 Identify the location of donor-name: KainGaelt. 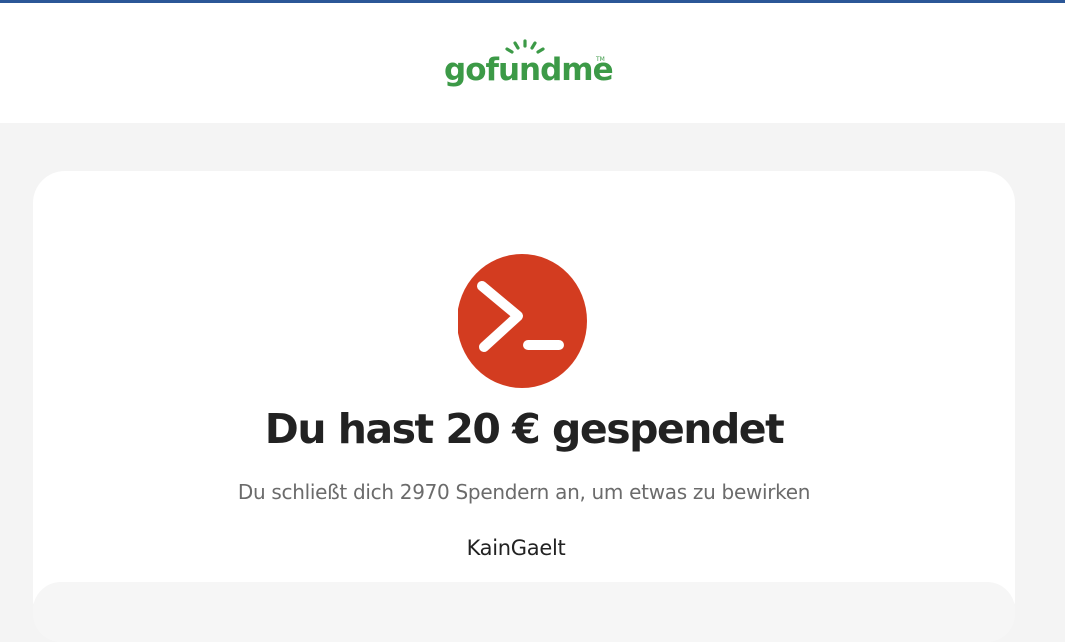
(516, 548).